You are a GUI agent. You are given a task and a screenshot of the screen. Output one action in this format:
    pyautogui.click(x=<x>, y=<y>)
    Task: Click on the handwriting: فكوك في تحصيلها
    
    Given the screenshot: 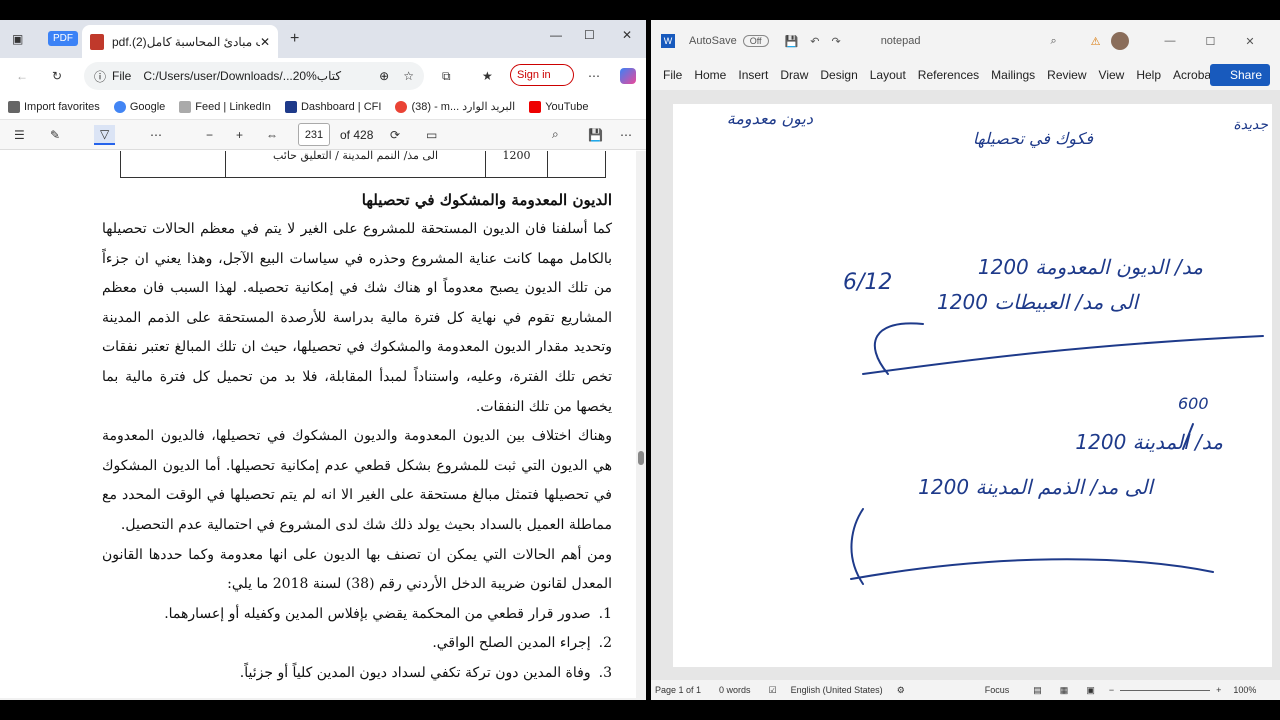 What is the action you would take?
    pyautogui.click(x=1033, y=138)
    